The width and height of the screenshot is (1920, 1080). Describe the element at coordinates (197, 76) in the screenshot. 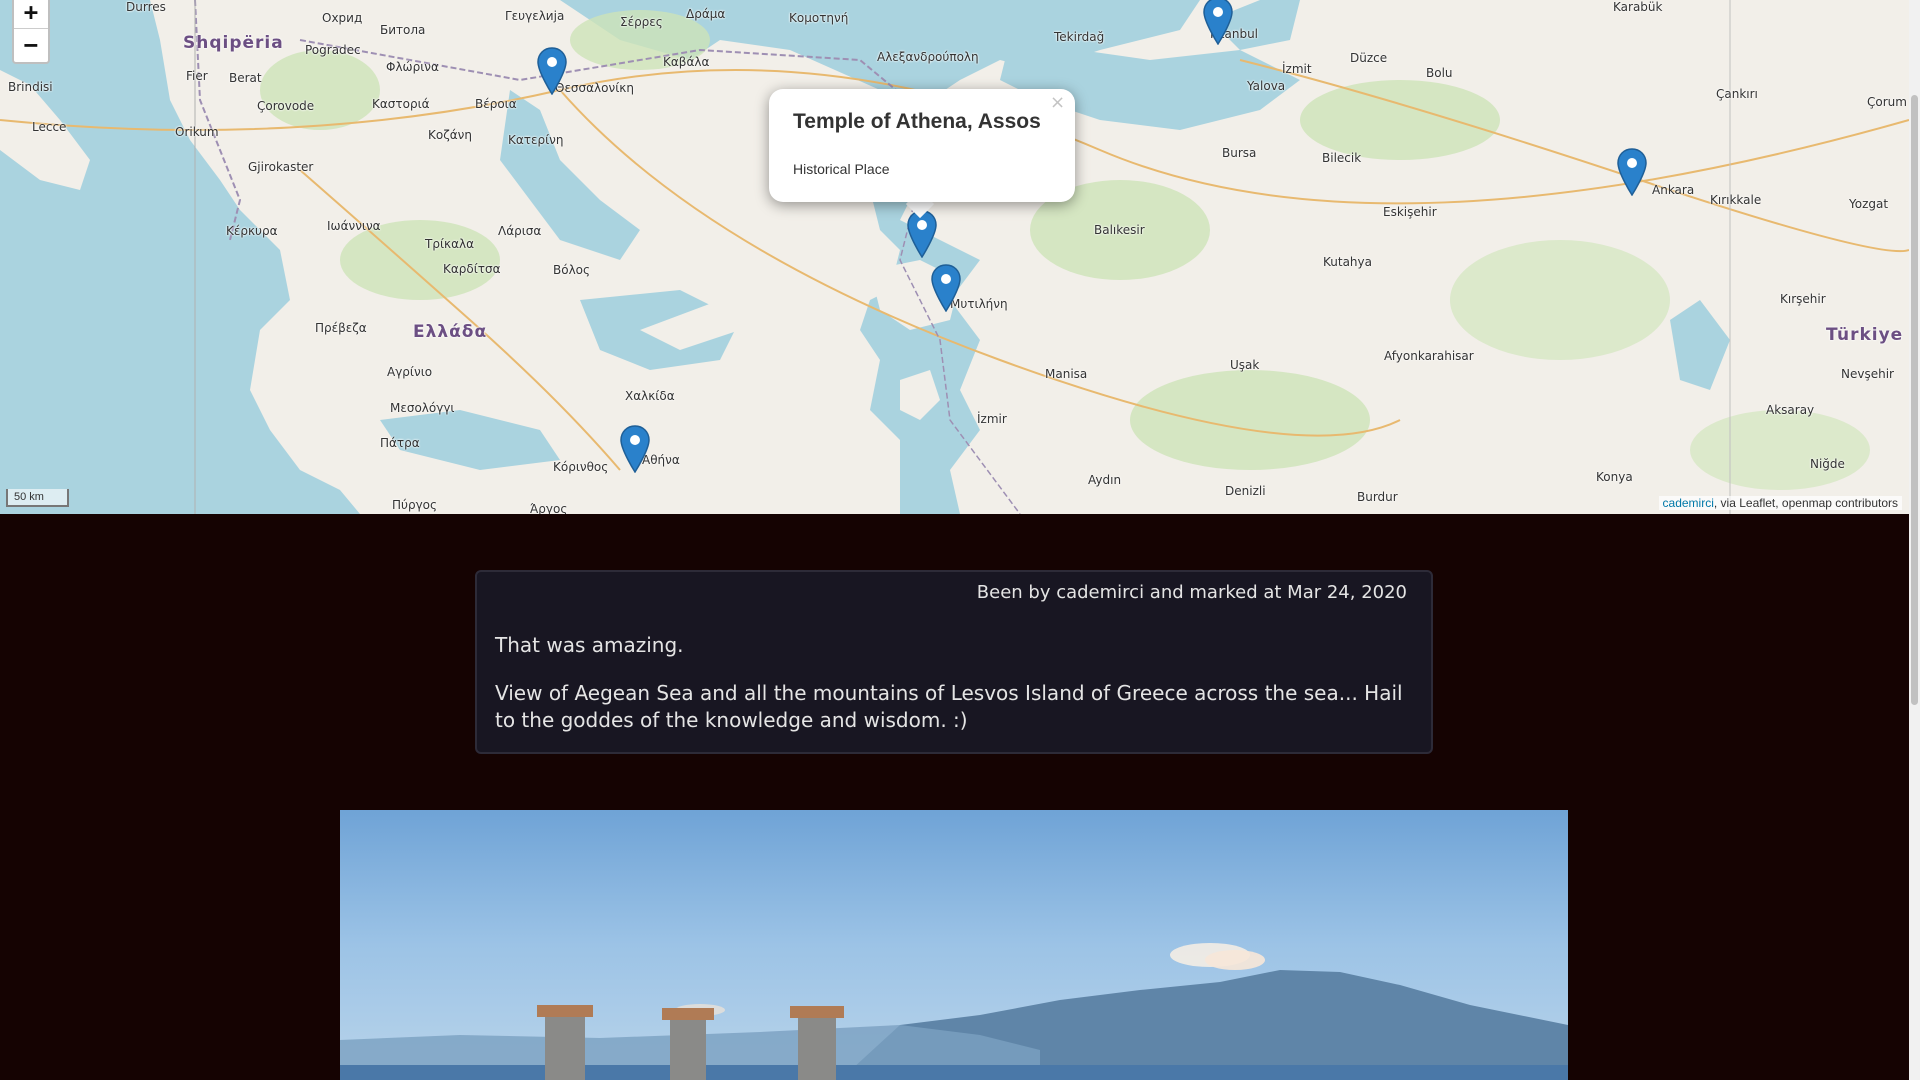

I see `place-label: Fier` at that location.